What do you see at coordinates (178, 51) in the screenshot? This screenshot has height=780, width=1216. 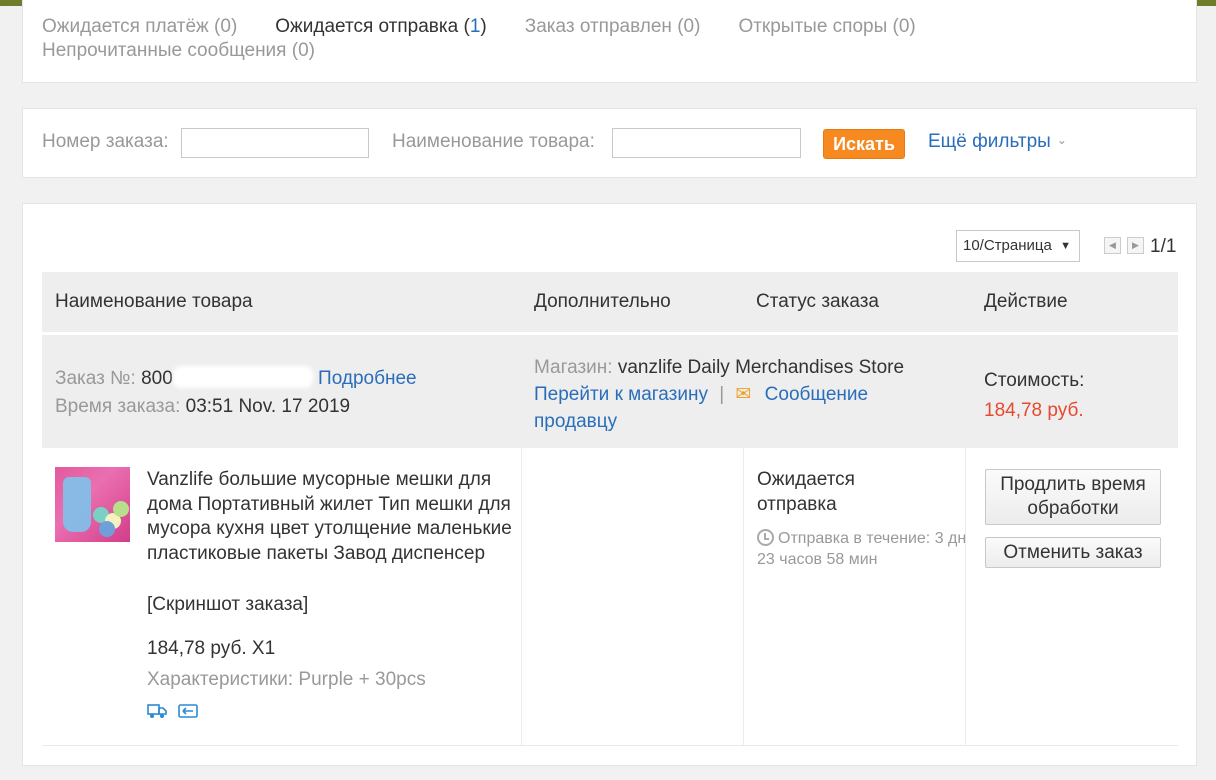 I see `tab-unread-messages: Непрочитанные сообщения (0)` at bounding box center [178, 51].